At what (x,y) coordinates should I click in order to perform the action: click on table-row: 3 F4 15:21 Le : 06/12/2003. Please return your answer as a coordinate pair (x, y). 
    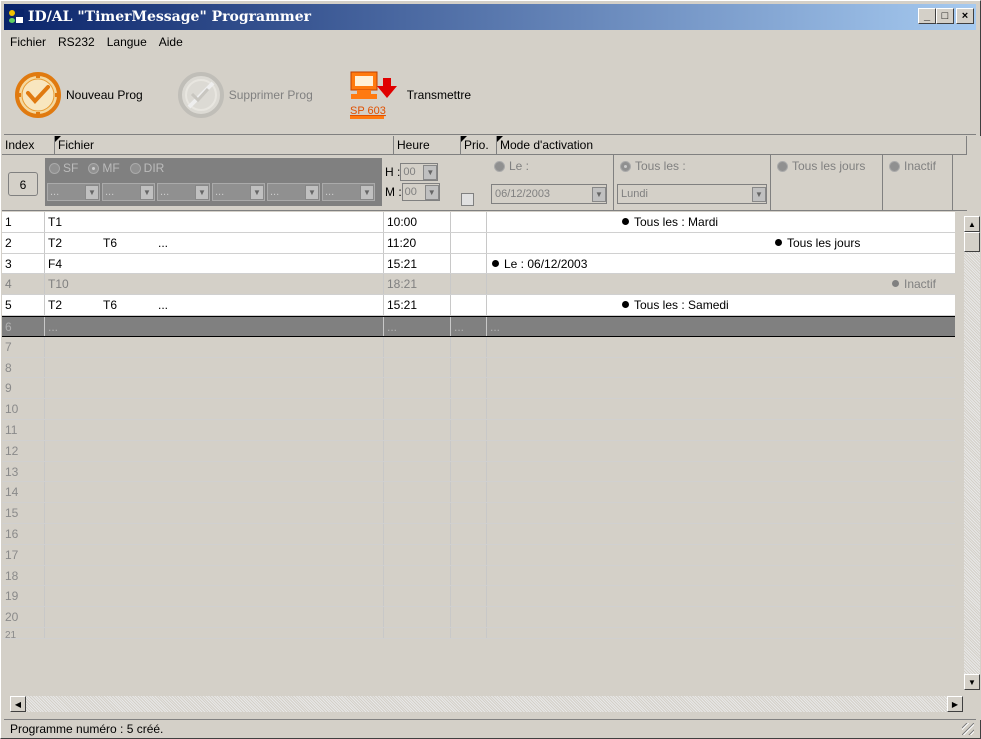
    Looking at the image, I should click on (478, 264).